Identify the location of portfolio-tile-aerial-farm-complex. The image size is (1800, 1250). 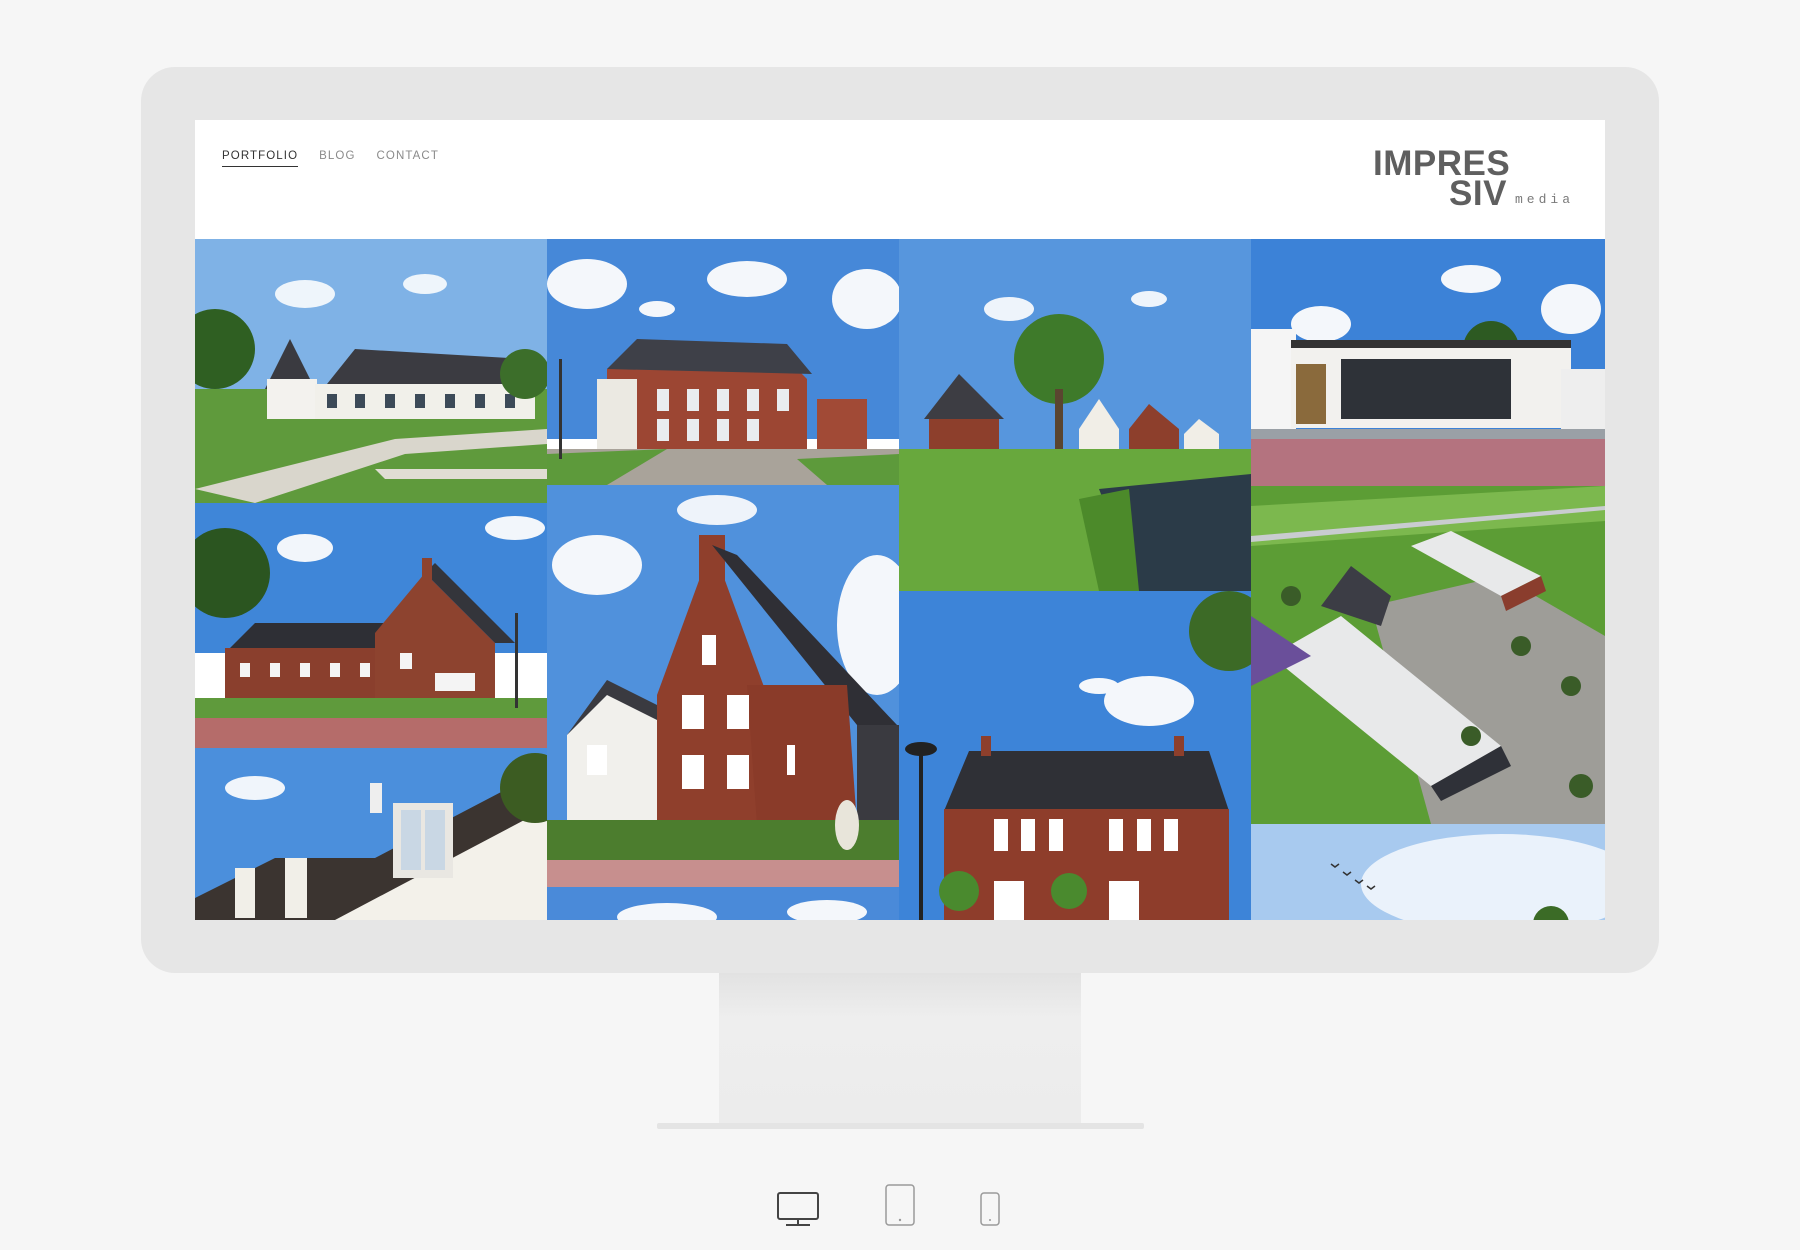
(1428, 655).